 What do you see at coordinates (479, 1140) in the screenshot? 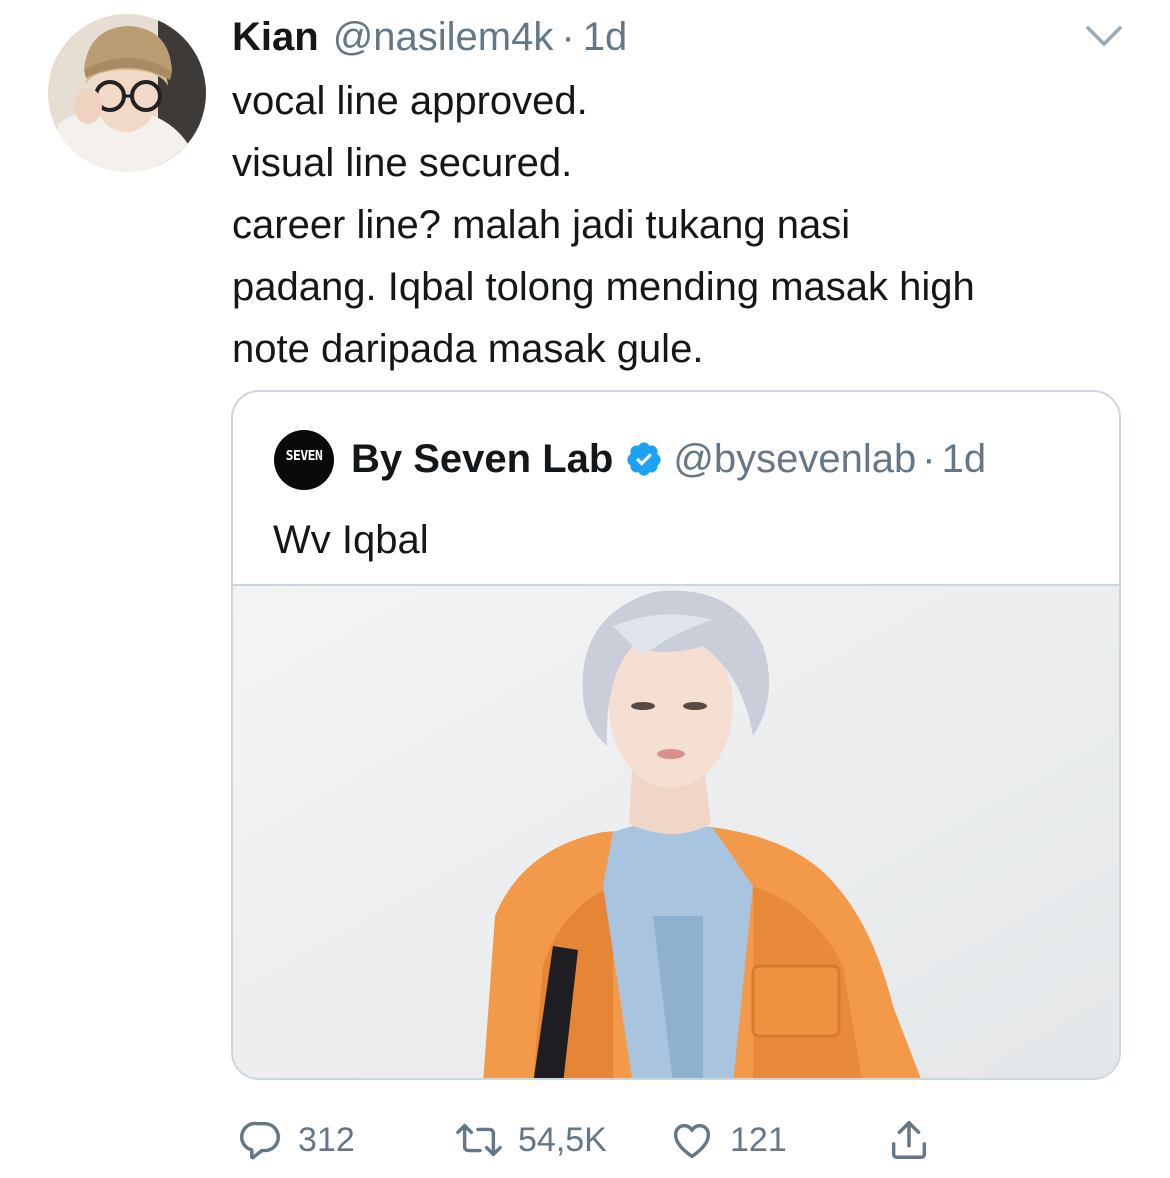
I see `retweet-icon` at bounding box center [479, 1140].